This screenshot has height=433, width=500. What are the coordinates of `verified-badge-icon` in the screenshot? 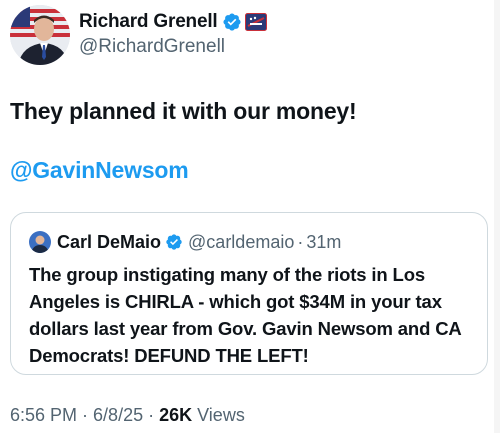 It's located at (232, 22).